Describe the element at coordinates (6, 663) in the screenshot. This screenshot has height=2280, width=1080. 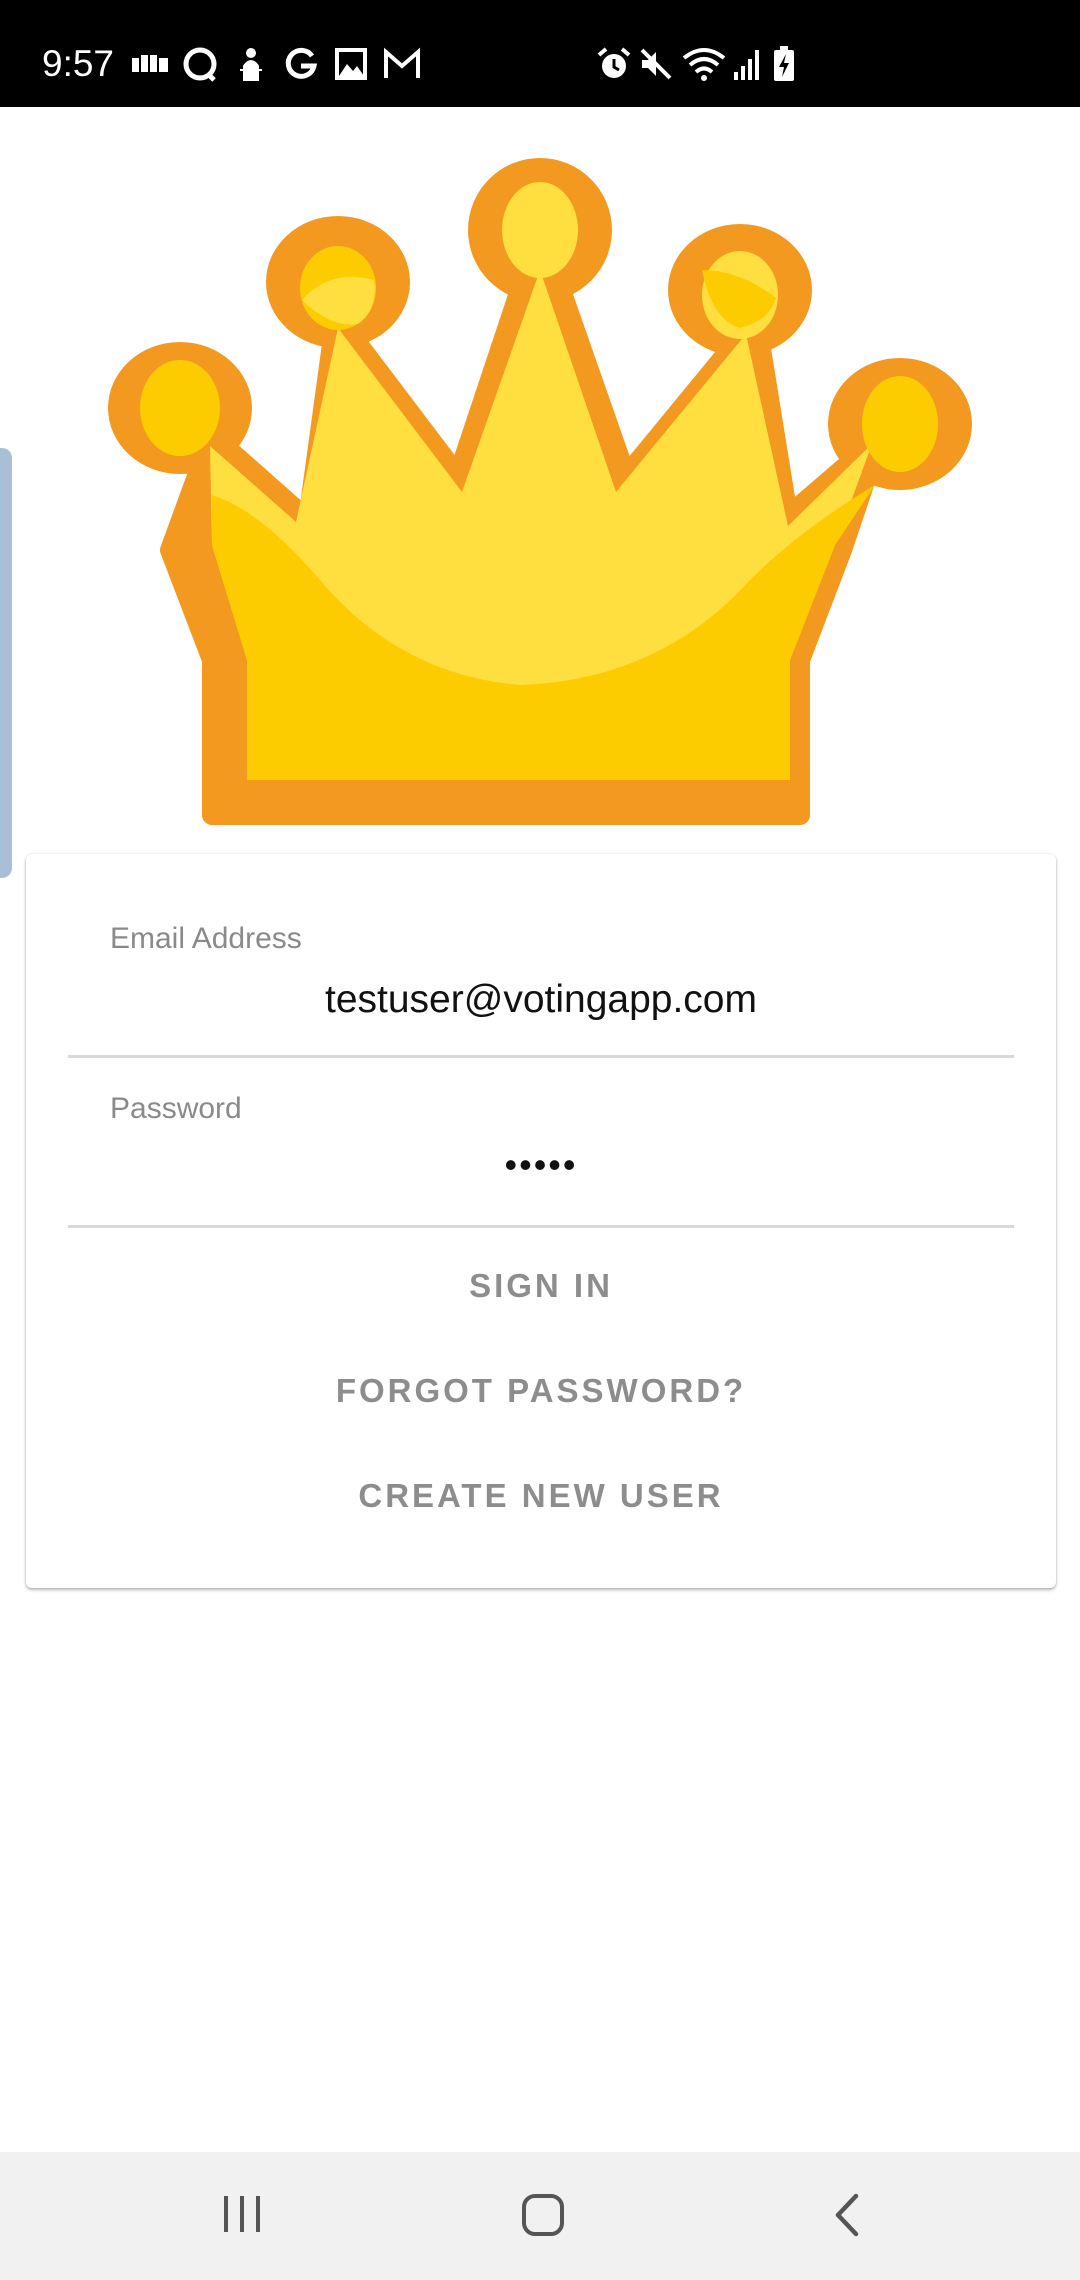
I see `edge-panel-handle` at that location.